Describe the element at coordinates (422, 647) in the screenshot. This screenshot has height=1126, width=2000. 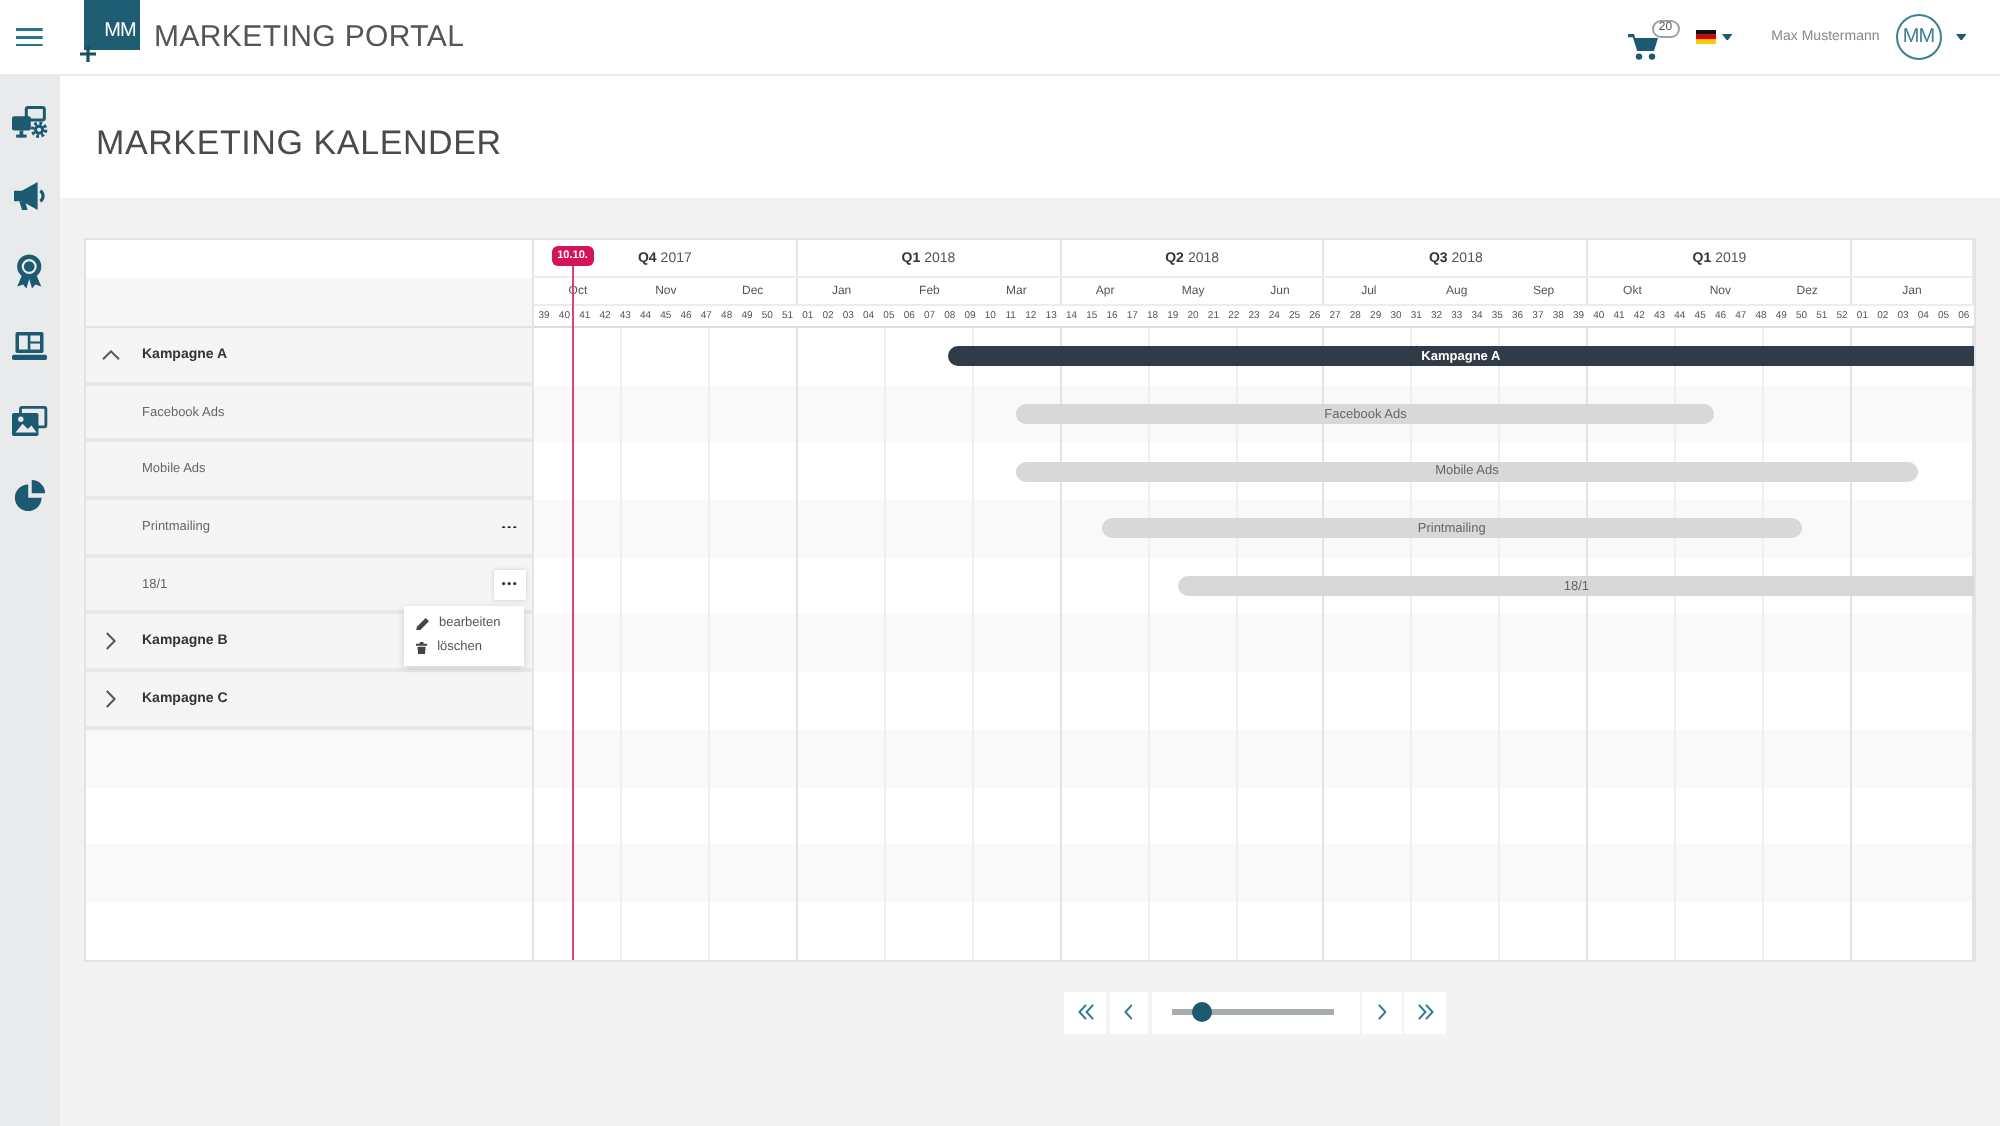
I see `trash-icon` at that location.